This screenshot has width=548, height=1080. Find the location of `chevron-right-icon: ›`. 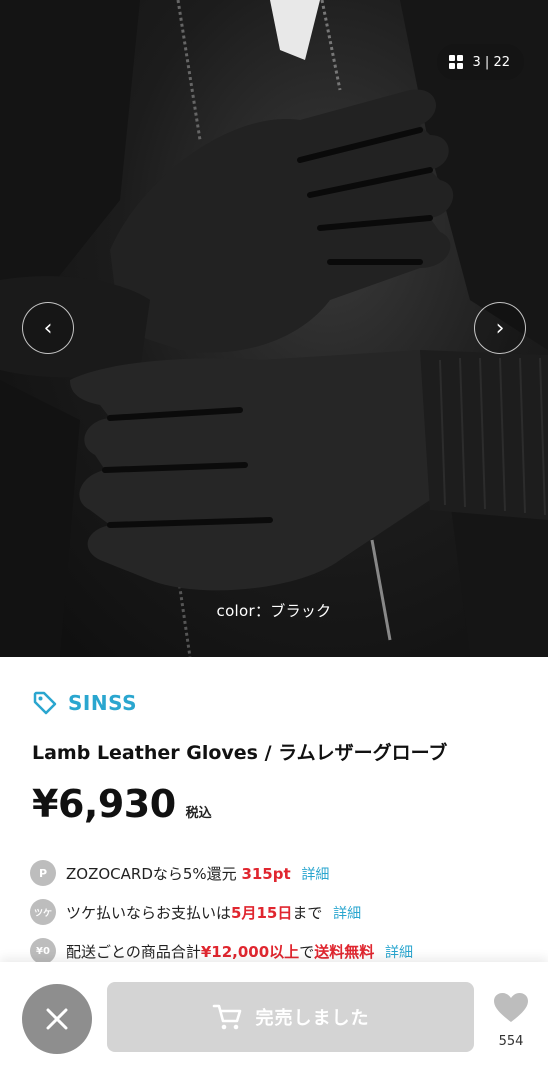

chevron-right-icon: › is located at coordinates (500, 328).